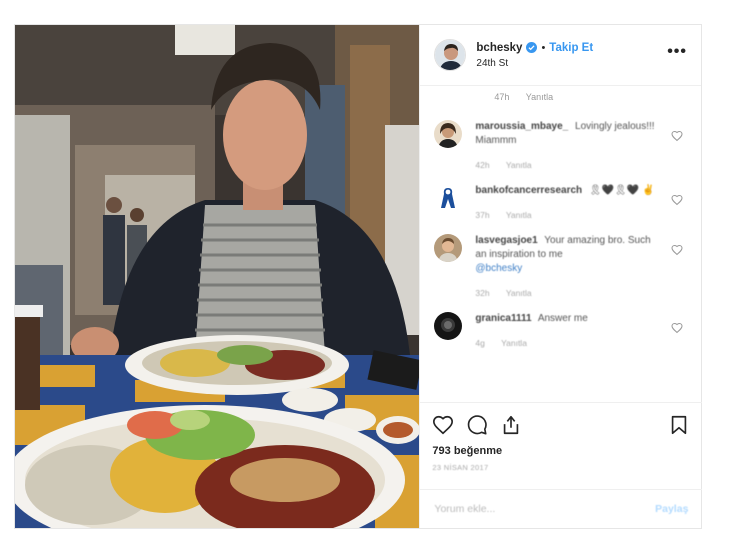 This screenshot has width=750, height=558. What do you see at coordinates (521, 126) in the screenshot?
I see `commenter-username: maroussia_mbaye_` at bounding box center [521, 126].